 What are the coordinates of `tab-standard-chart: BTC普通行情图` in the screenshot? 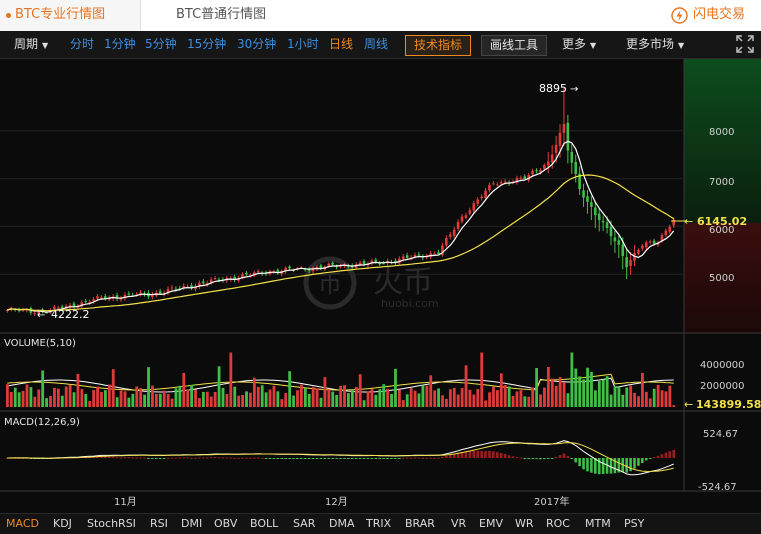 It's located at (222, 15).